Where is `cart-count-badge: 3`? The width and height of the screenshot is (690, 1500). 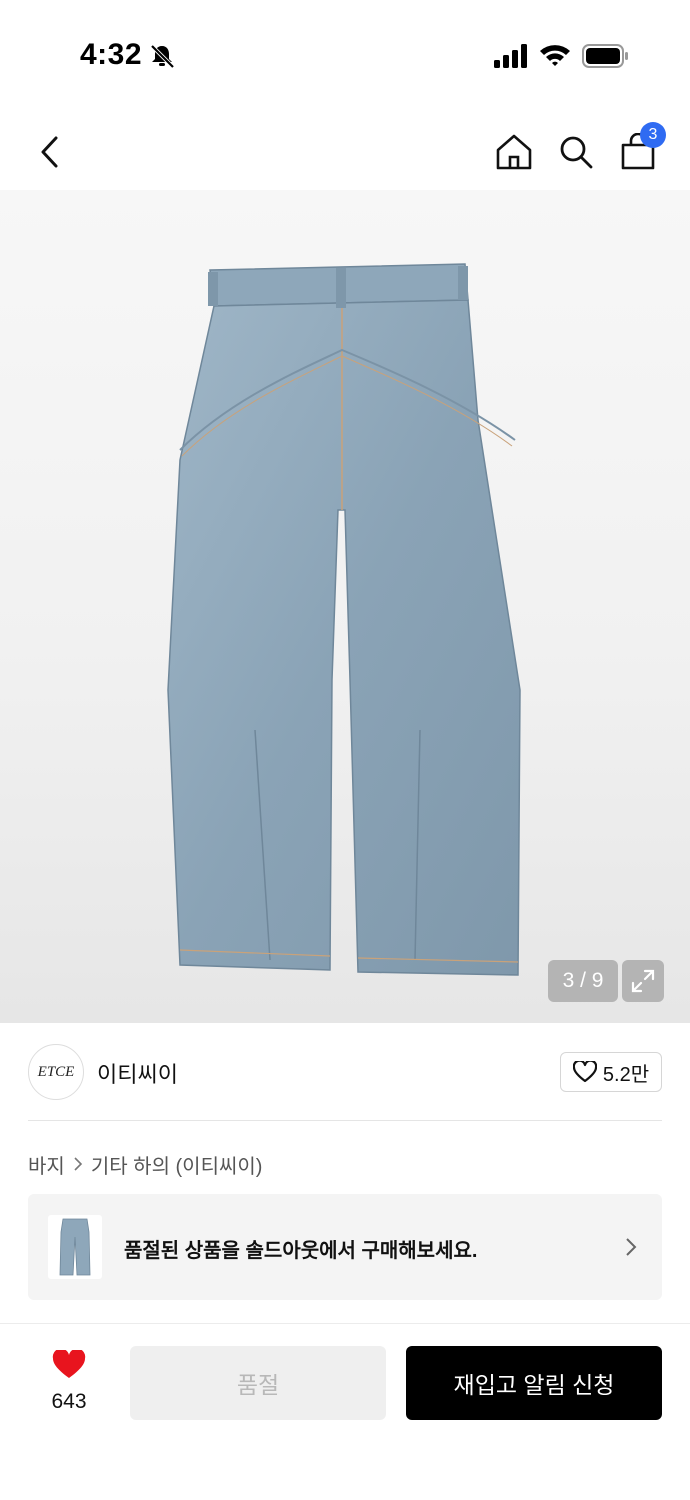 cart-count-badge: 3 is located at coordinates (653, 135).